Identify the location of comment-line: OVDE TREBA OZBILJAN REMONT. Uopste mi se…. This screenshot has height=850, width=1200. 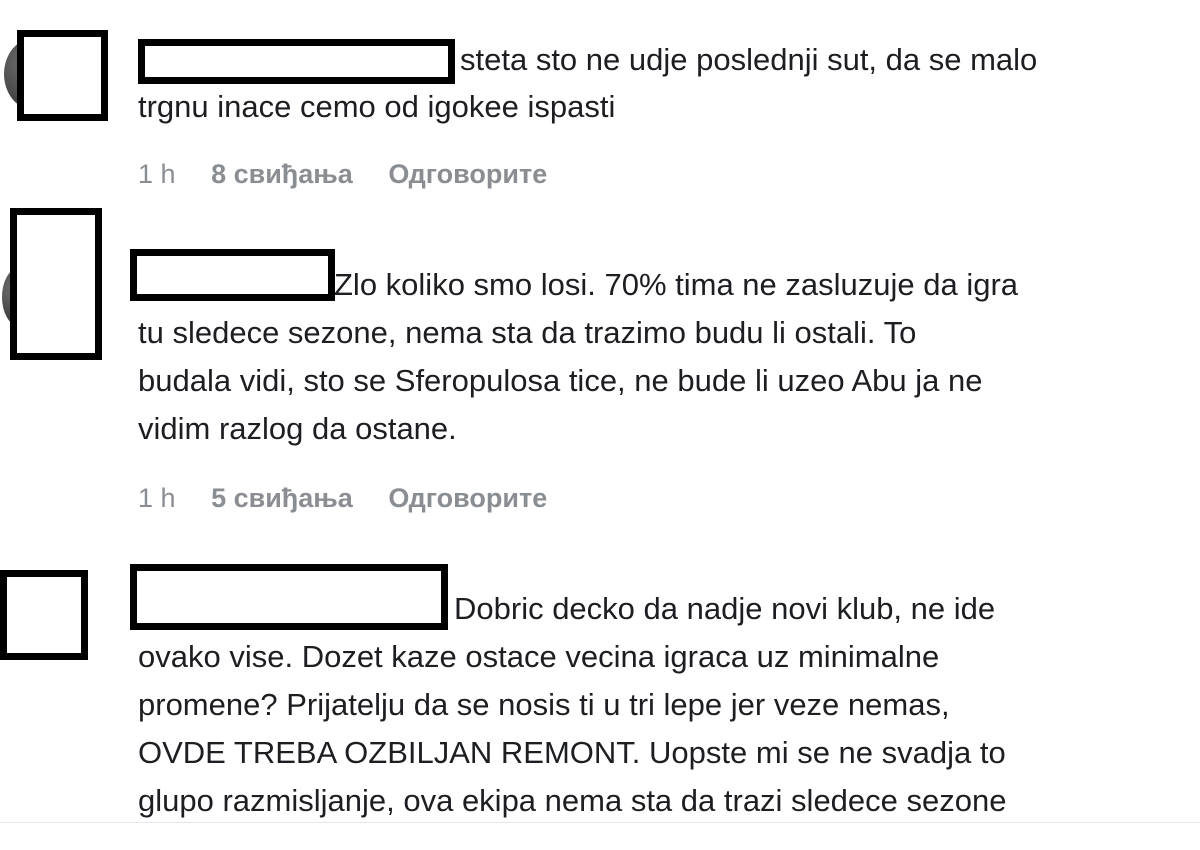
(572, 752).